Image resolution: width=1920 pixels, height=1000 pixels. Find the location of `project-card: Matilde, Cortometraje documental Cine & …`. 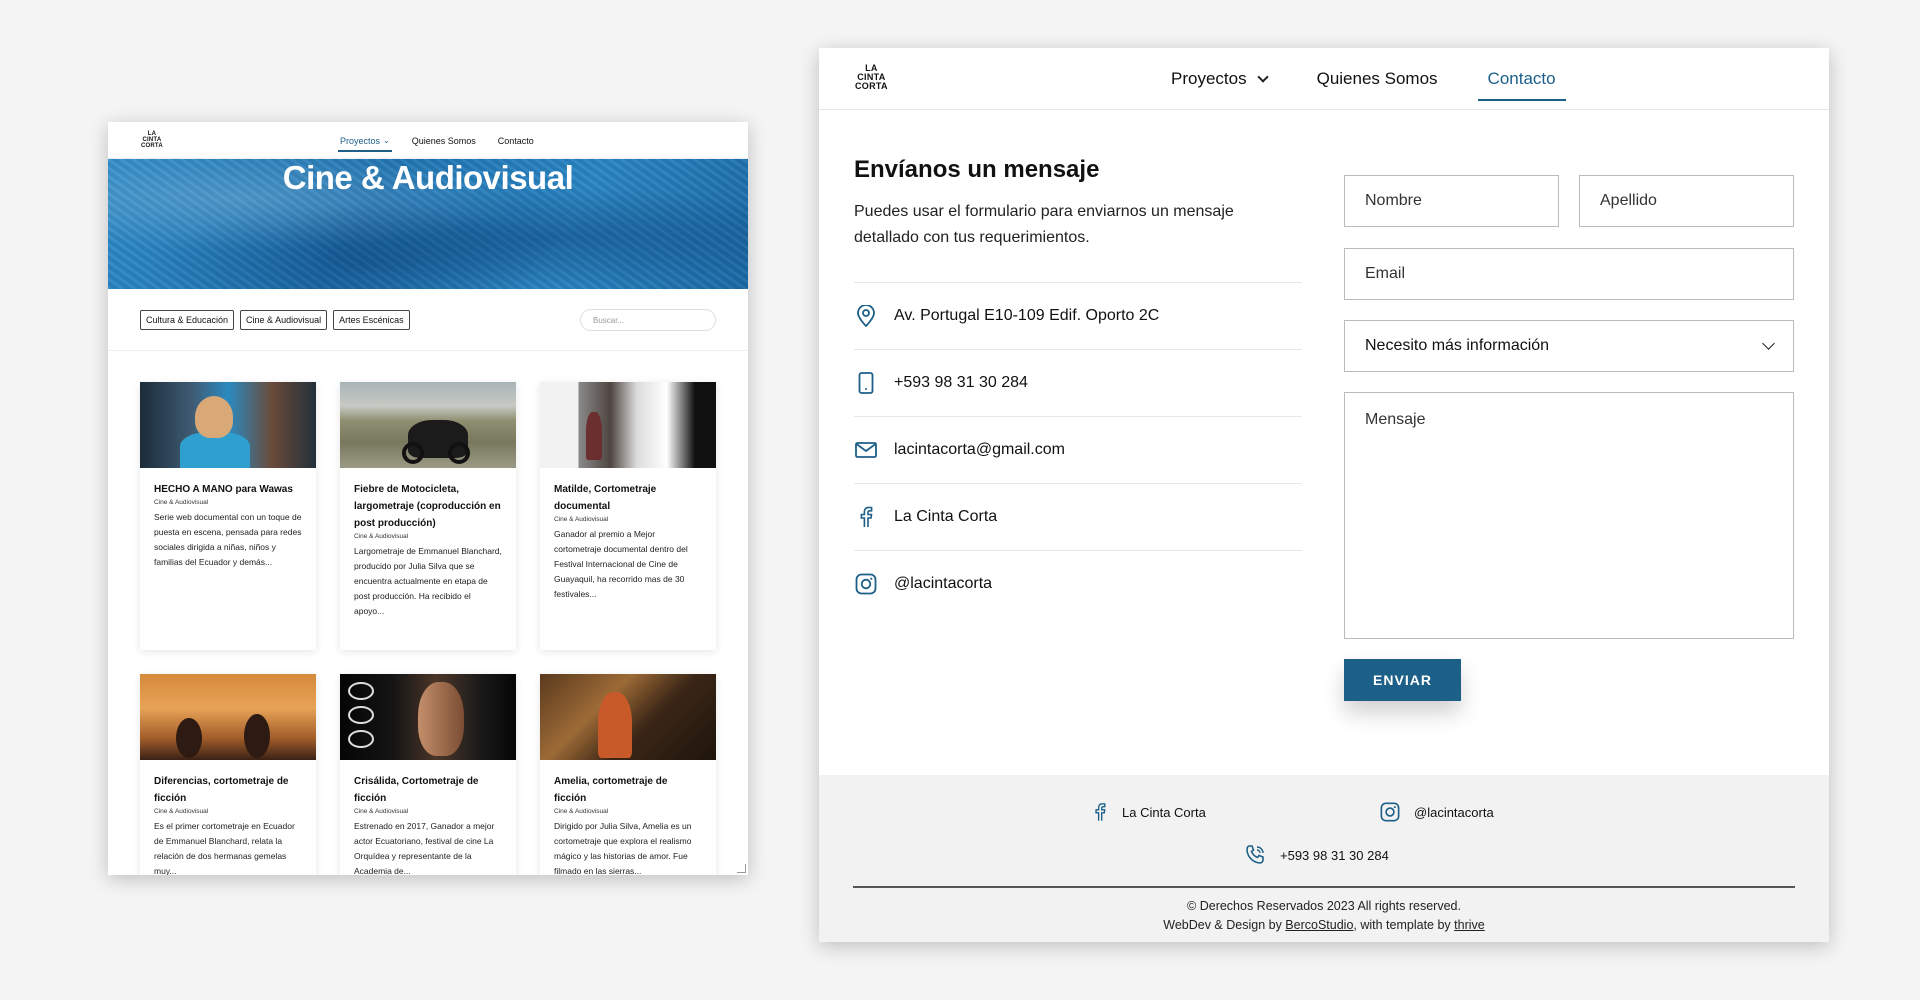

project-card: Matilde, Cortometraje documental Cine & … is located at coordinates (628, 516).